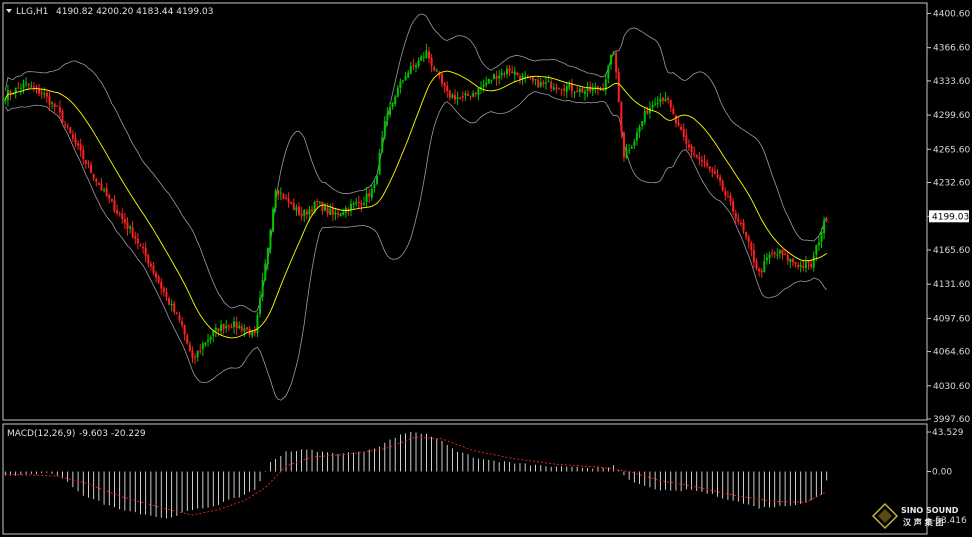  I want to click on price-tick-label: 4064.60, so click(951, 353).